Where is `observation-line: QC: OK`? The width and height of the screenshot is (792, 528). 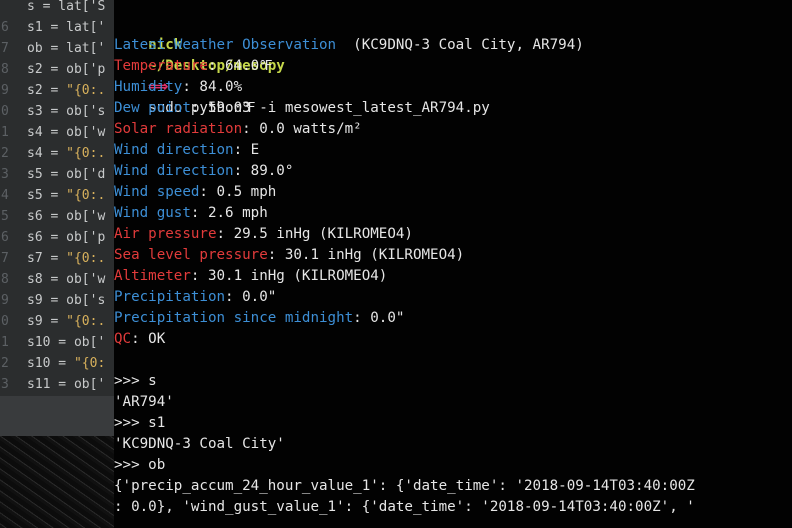 observation-line: QC: OK is located at coordinates (139, 339).